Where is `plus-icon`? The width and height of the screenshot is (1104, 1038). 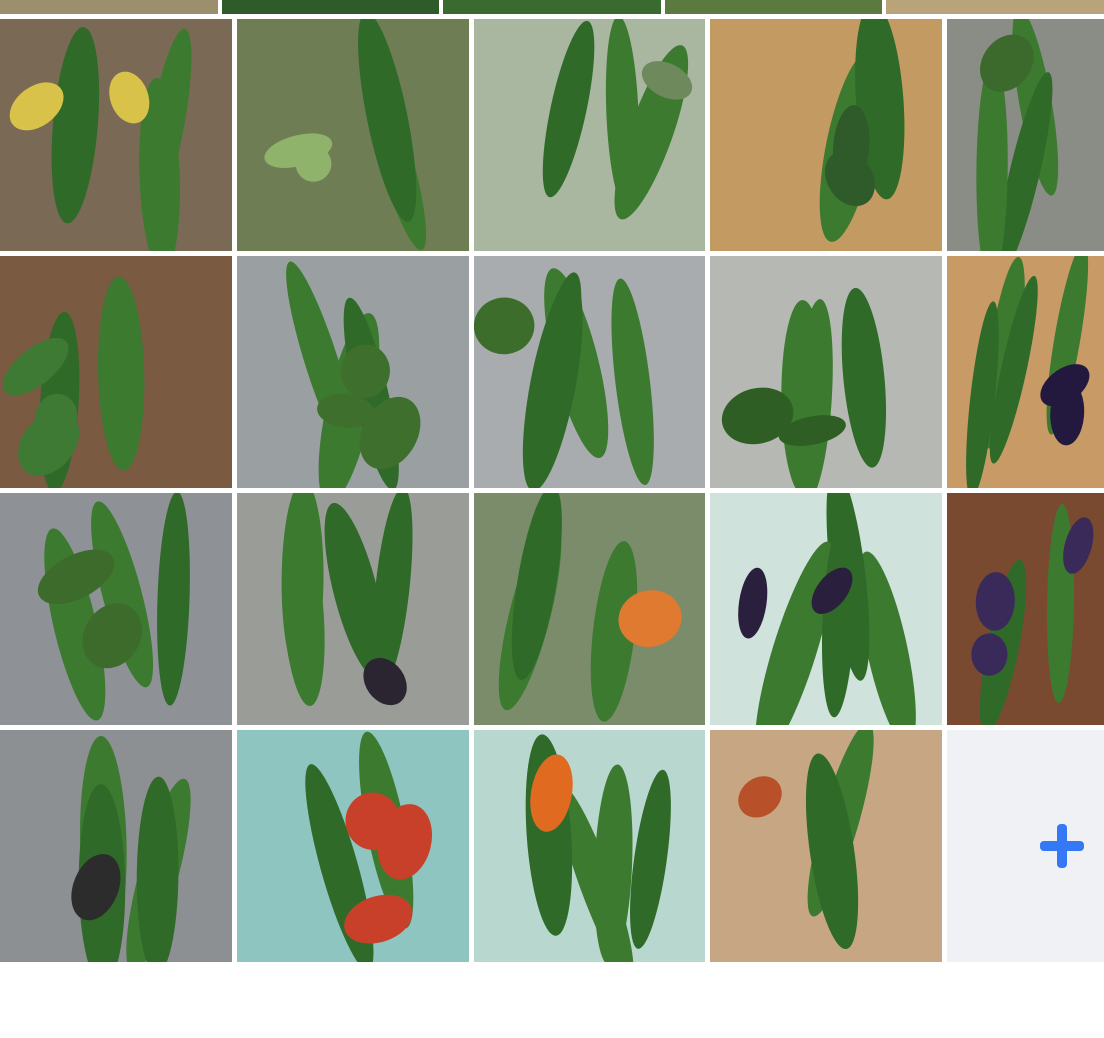 plus-icon is located at coordinates (1062, 846).